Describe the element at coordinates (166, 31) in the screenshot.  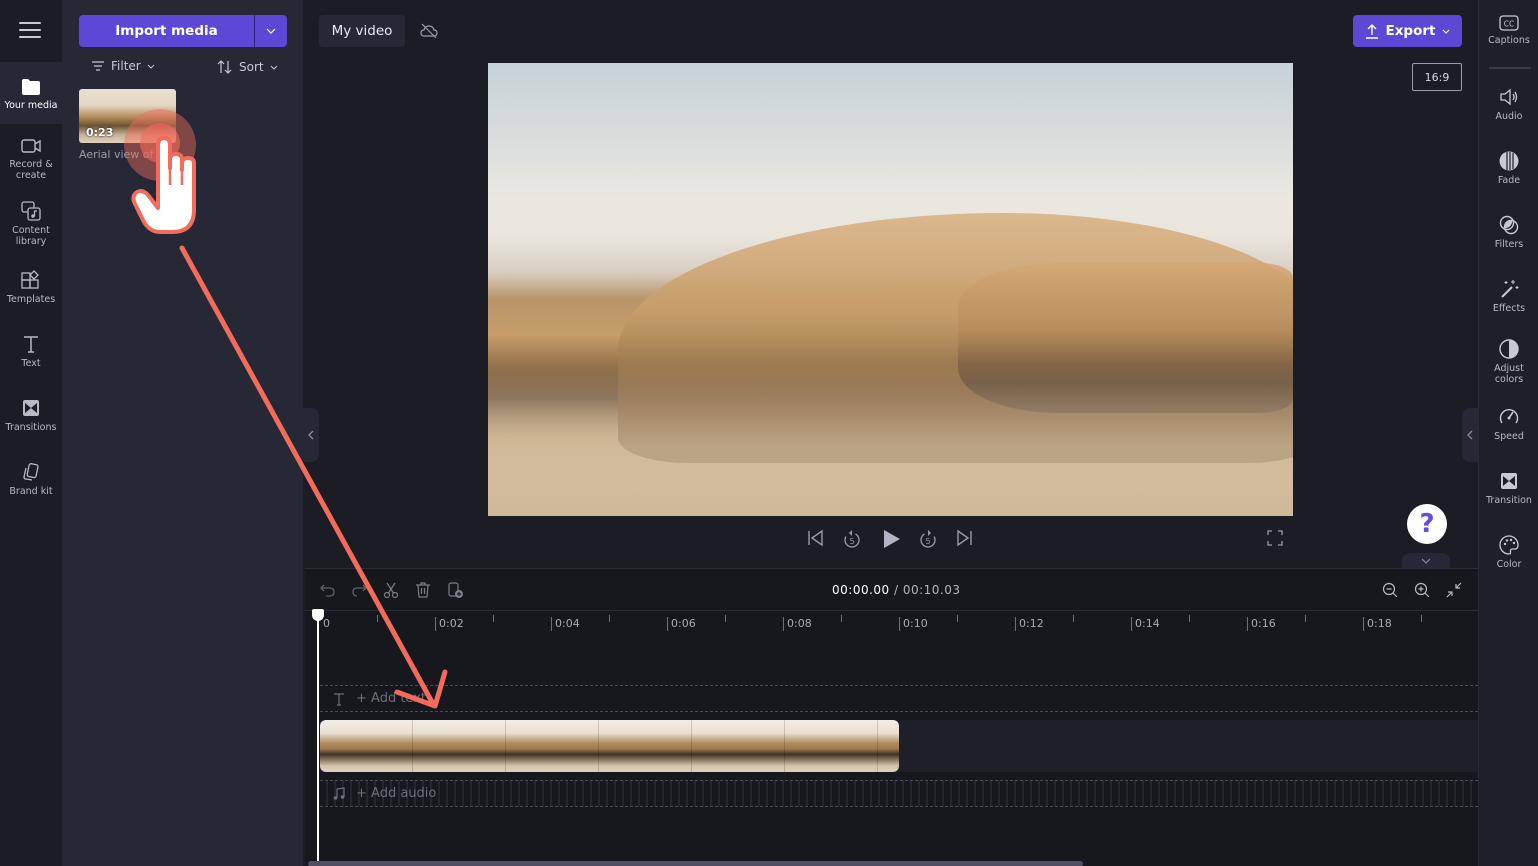
I see `import-media-button: Import media` at that location.